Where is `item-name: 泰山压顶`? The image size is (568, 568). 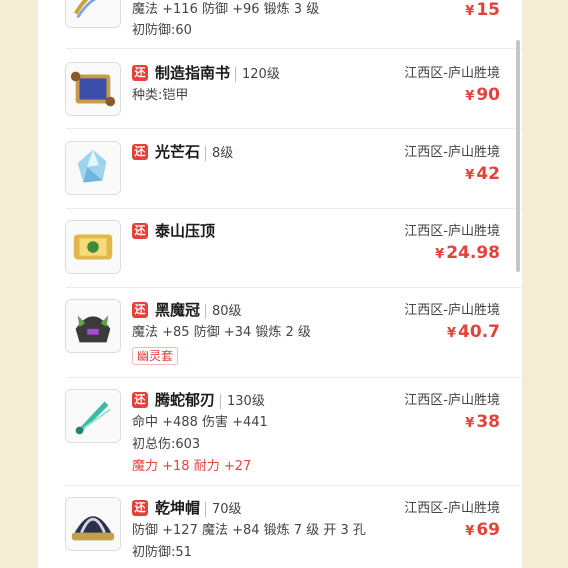 item-name: 泰山压顶 is located at coordinates (185, 231).